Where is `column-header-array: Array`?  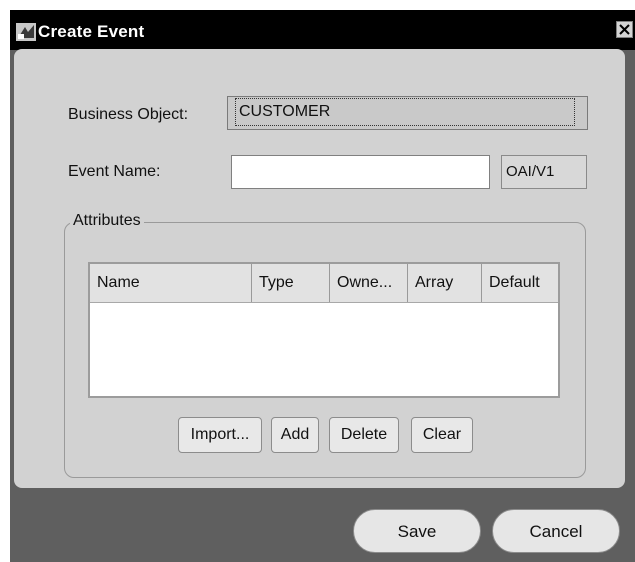 column-header-array: Array is located at coordinates (445, 283).